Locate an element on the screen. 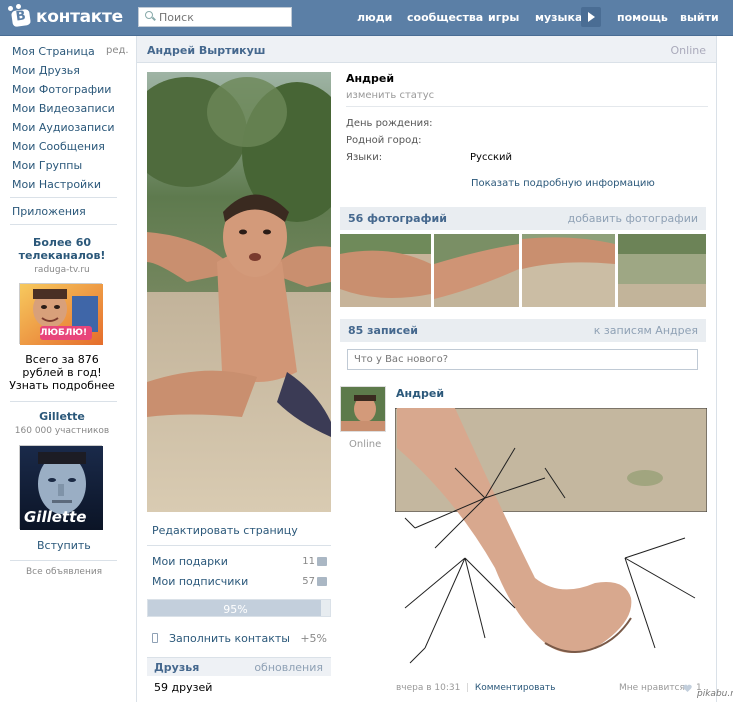 This screenshot has width=733, height=702. ad-gillette: Gillette 160 000 участников is located at coordinates (62, 423).